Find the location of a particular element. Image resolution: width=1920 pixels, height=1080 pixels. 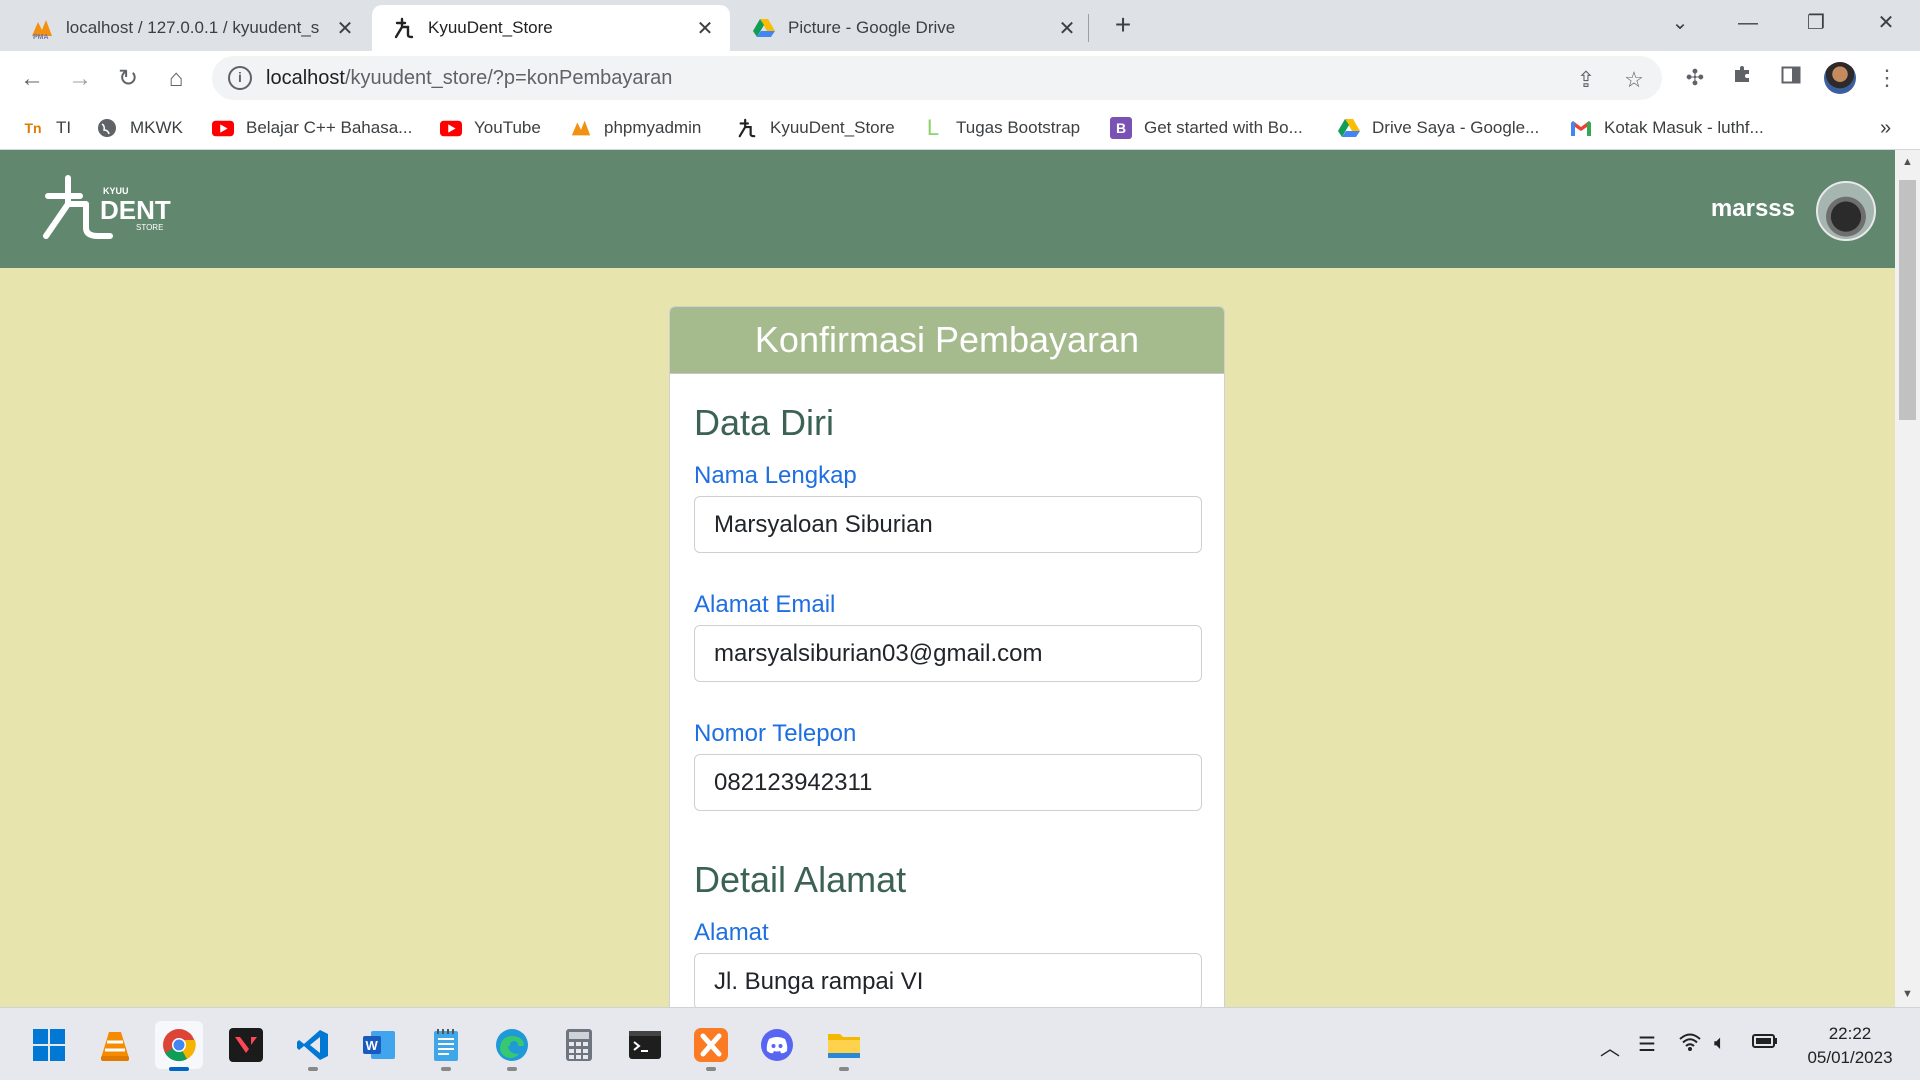

valorant-icon is located at coordinates (246, 1045).